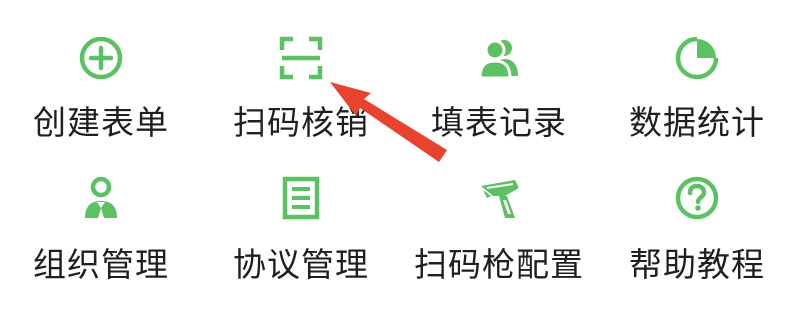 This screenshot has height=316, width=808. I want to click on help-circle-icon, so click(697, 198).